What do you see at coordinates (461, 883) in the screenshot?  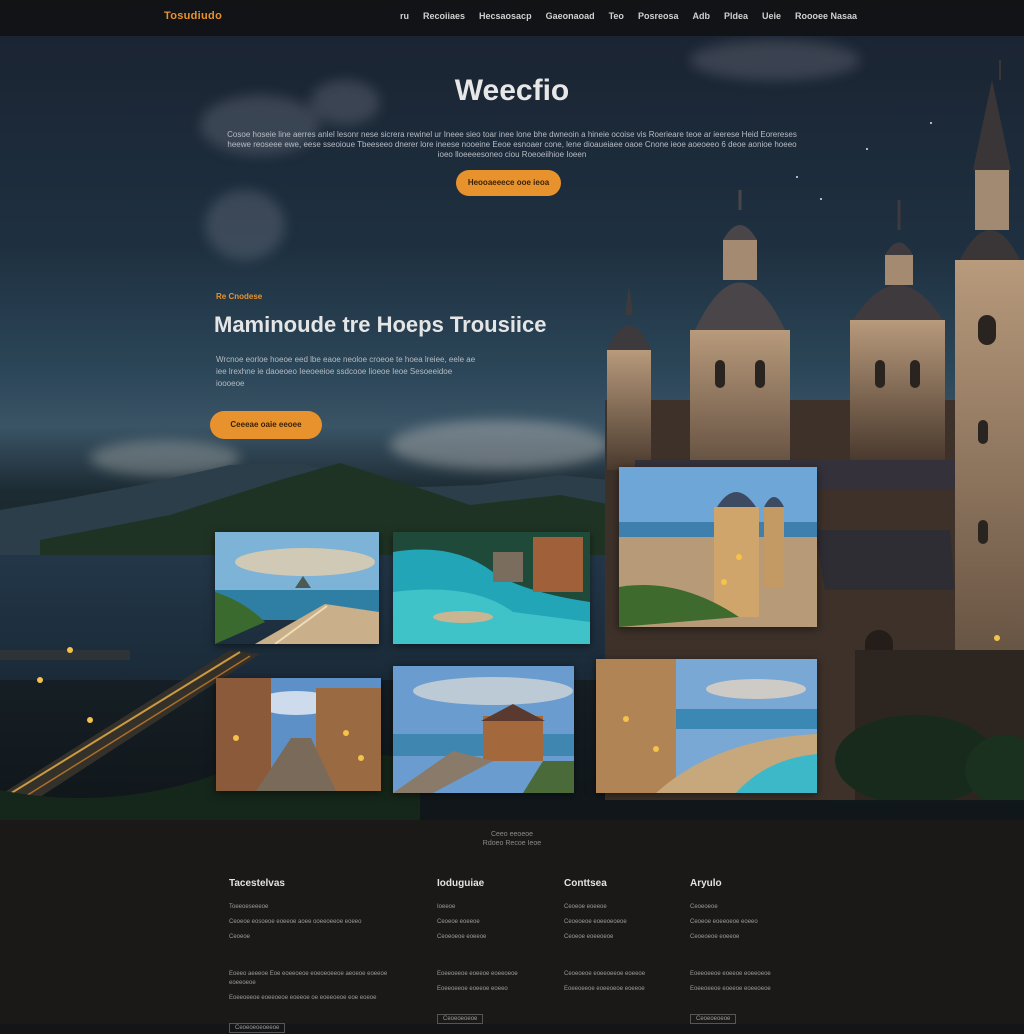 I see `footer-column-title: Ioduguiae` at bounding box center [461, 883].